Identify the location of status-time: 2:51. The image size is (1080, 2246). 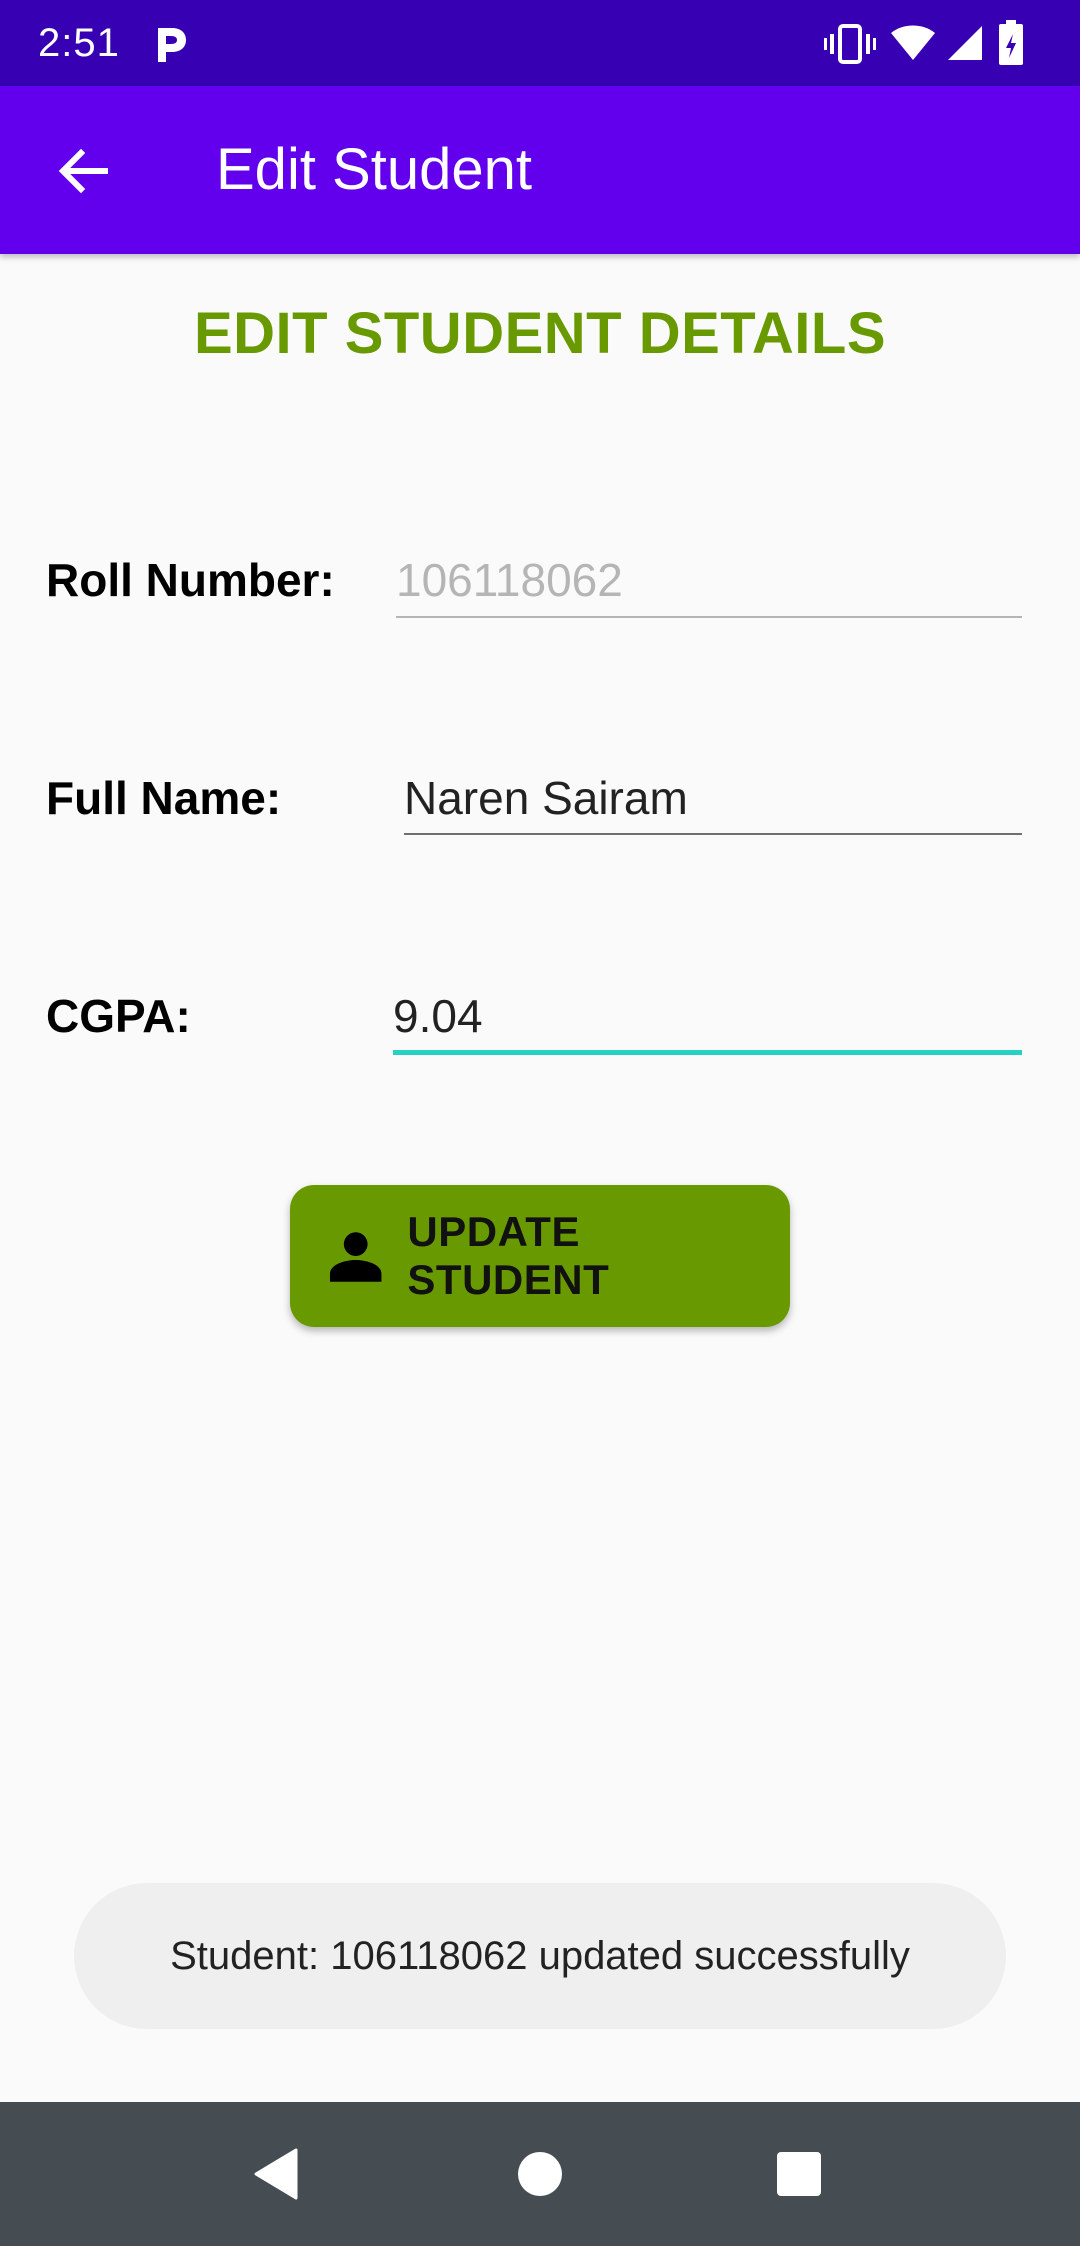
(79, 43).